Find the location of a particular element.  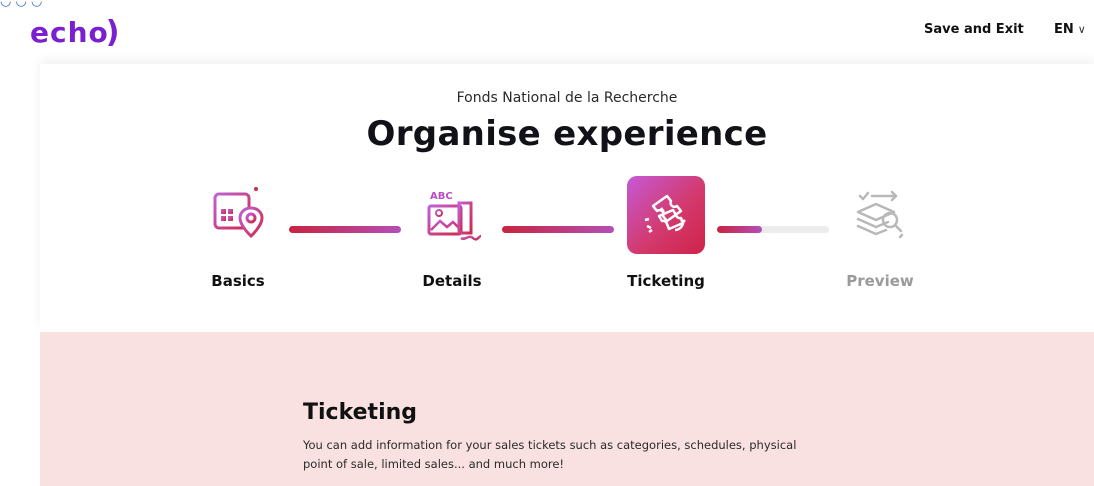

layers-search-icon is located at coordinates (879, 215).